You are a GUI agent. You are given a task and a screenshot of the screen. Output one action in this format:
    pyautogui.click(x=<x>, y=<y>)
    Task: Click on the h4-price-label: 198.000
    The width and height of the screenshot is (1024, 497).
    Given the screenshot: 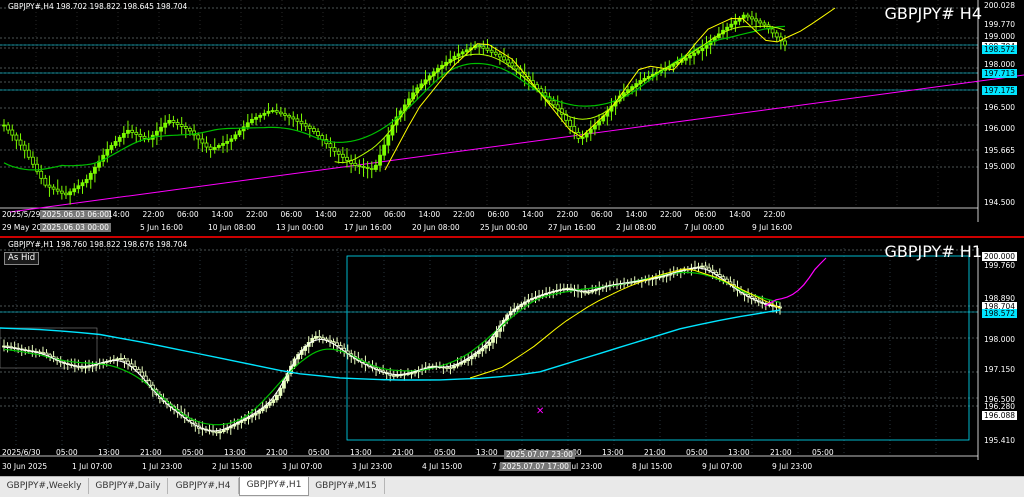 What is the action you would take?
    pyautogui.click(x=1000, y=64)
    